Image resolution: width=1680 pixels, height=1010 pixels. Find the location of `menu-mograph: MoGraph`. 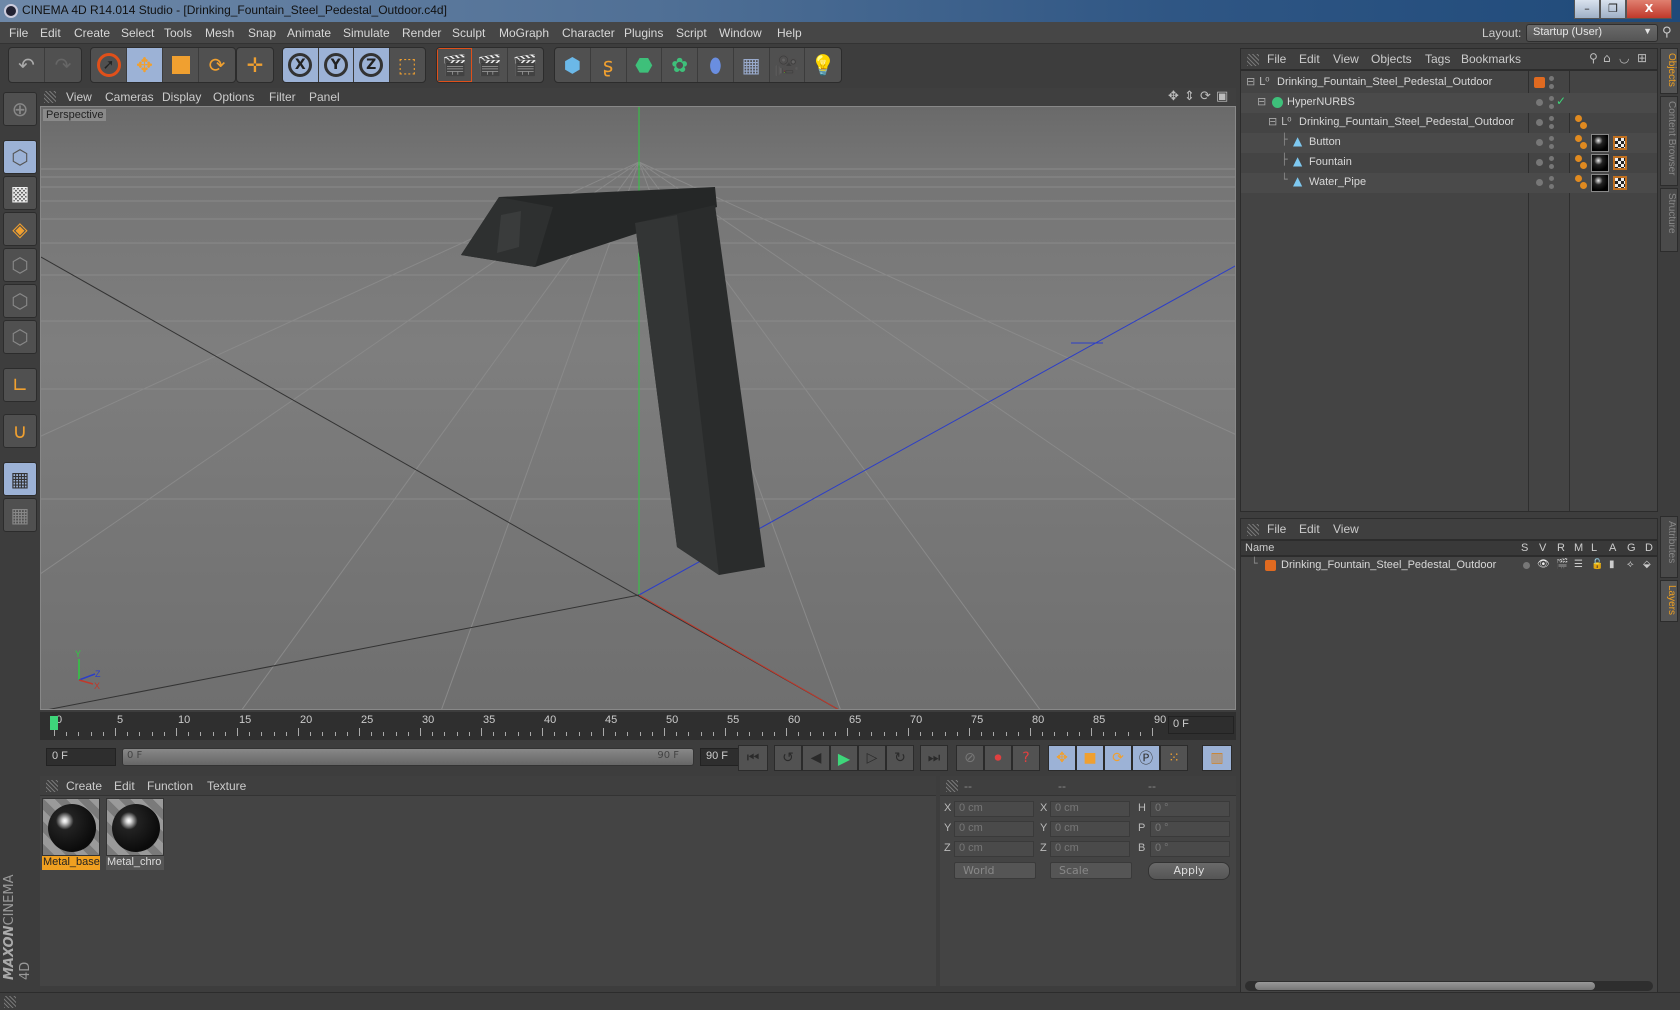

menu-mograph: MoGraph is located at coordinates (524, 33).